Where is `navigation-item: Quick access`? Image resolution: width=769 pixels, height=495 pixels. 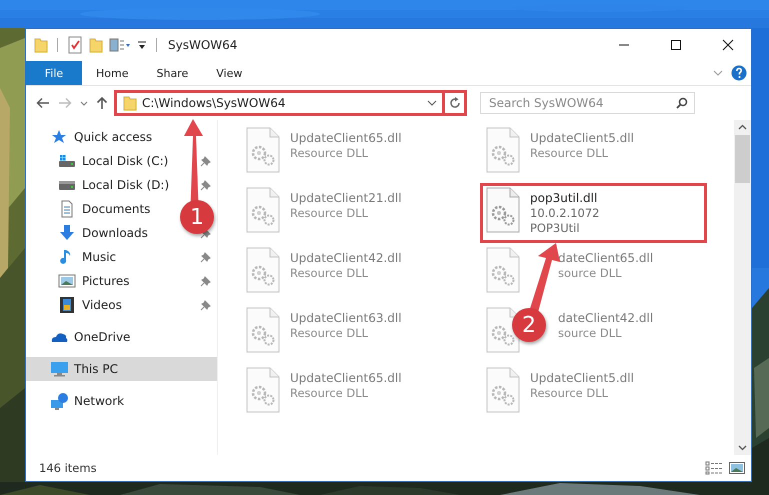 navigation-item: Quick access is located at coordinates (113, 137).